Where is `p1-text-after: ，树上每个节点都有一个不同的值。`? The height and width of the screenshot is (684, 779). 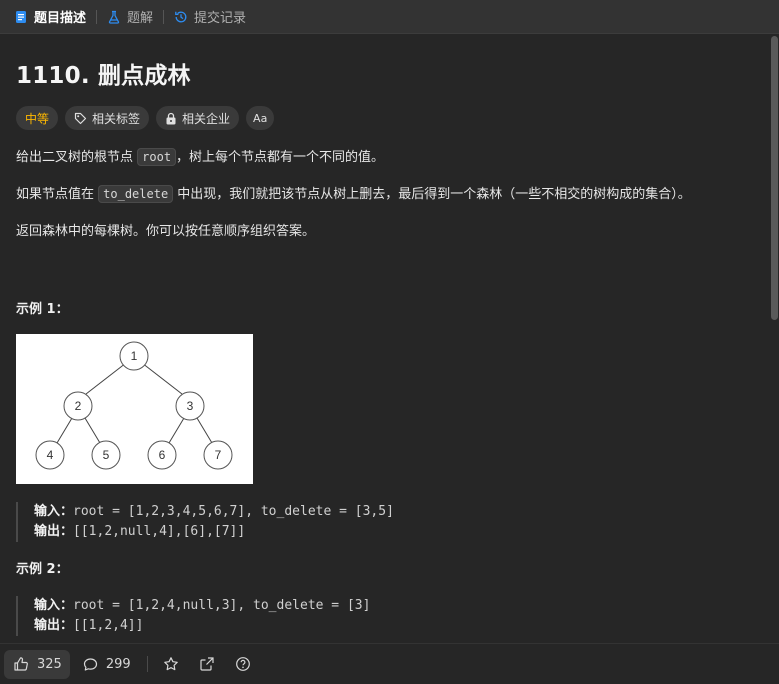 p1-text-after: ，树上每个节点都有一个不同的值。 is located at coordinates (280, 157).